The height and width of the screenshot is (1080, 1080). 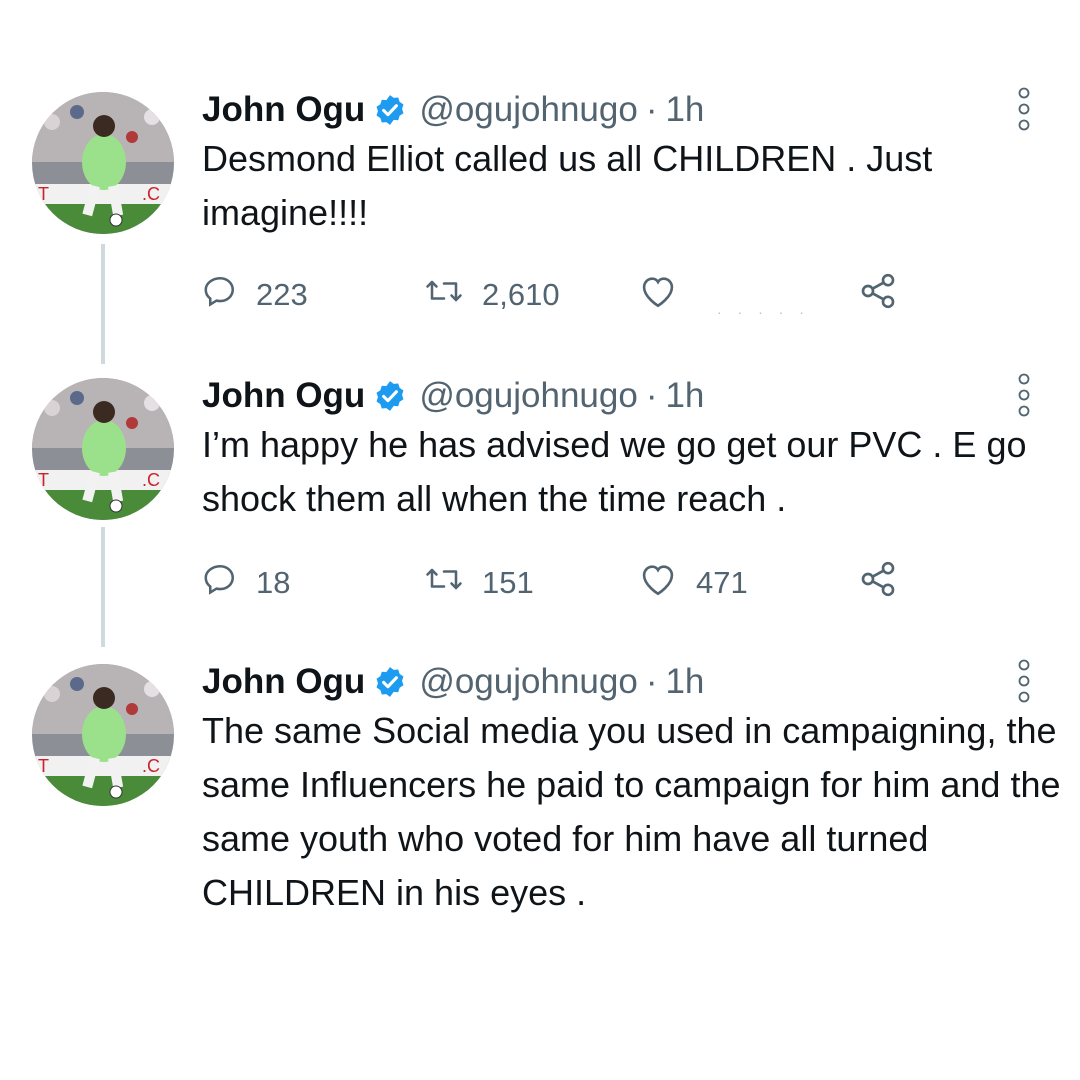 I want to click on action-bar: 18 151 471, so click(x=562, y=583).